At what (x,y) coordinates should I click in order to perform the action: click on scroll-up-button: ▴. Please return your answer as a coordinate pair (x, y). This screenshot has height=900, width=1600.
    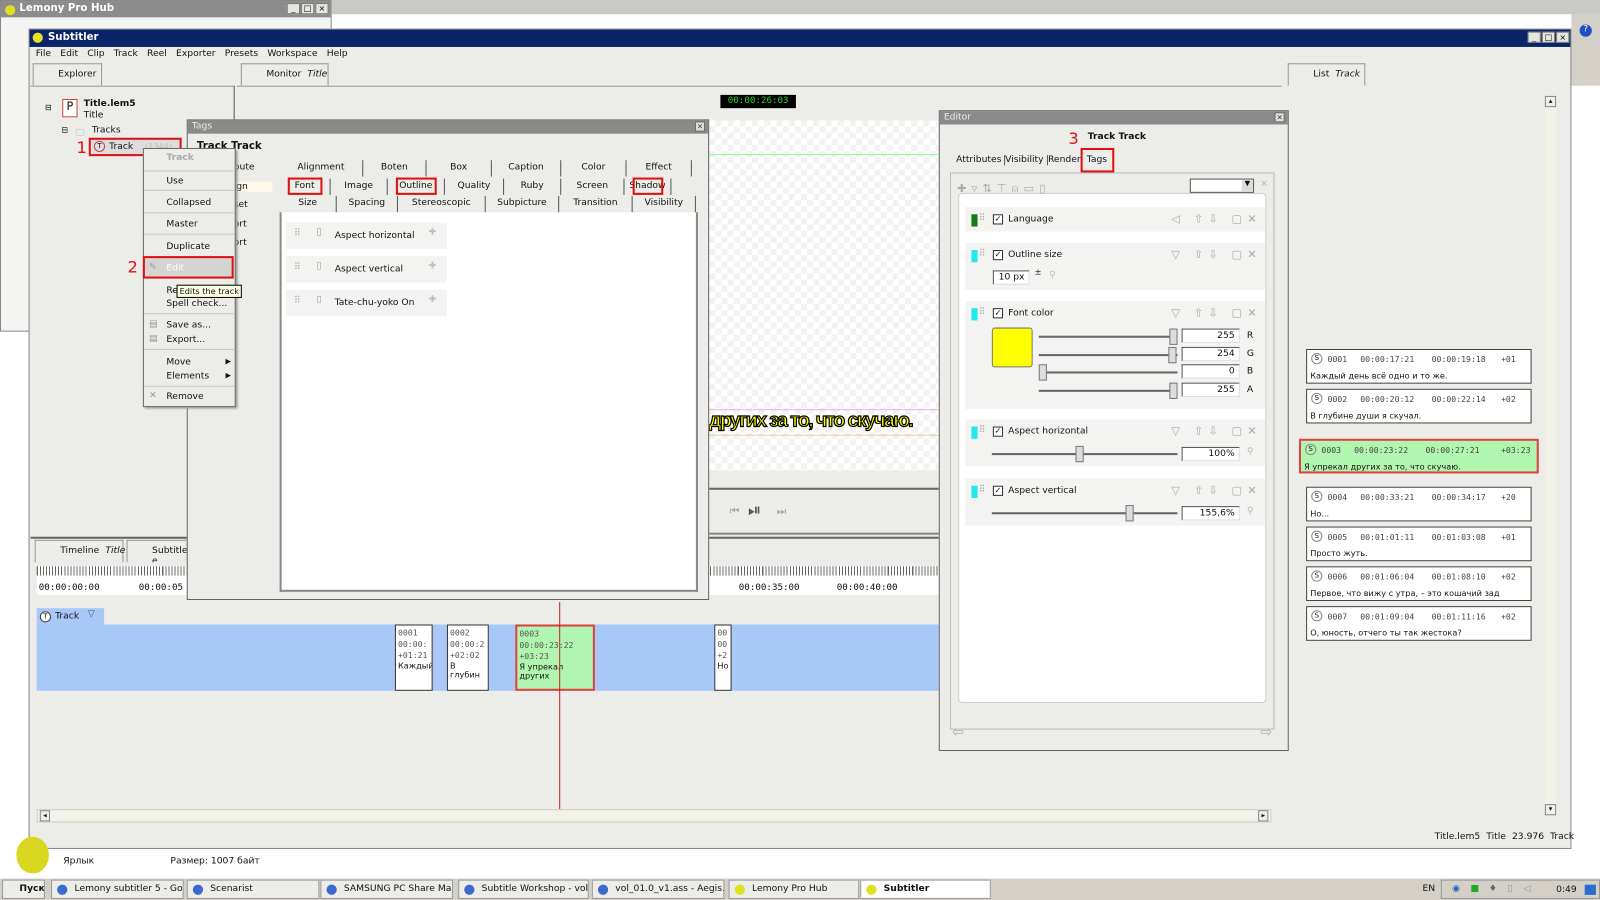
    Looking at the image, I should click on (1550, 101).